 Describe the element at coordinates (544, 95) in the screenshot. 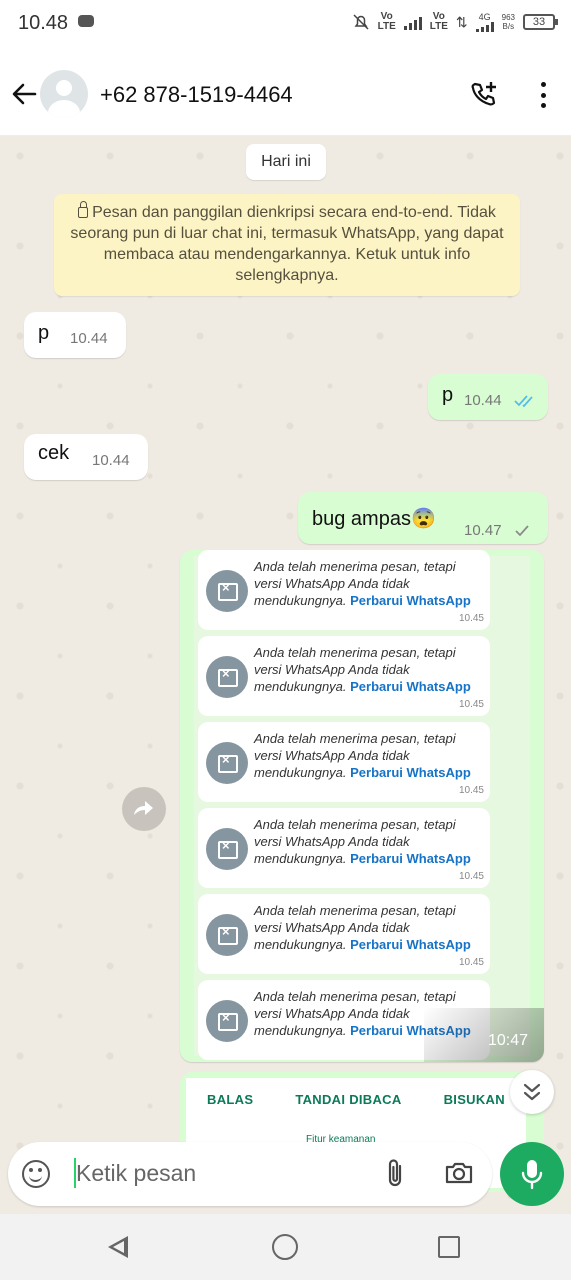

I see `overflow-menu-icon` at that location.